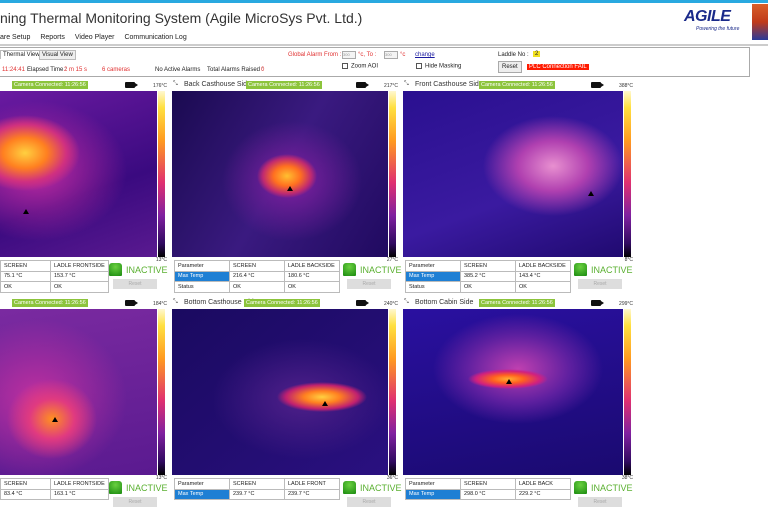  I want to click on scale-min-temp: 38°C, so click(627, 478).